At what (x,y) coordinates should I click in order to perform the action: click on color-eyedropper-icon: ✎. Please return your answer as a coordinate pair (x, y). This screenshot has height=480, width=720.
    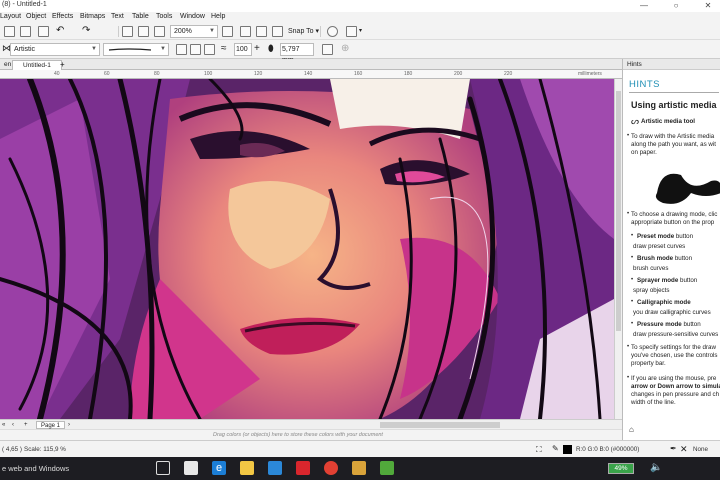
    Looking at the image, I should click on (555, 448).